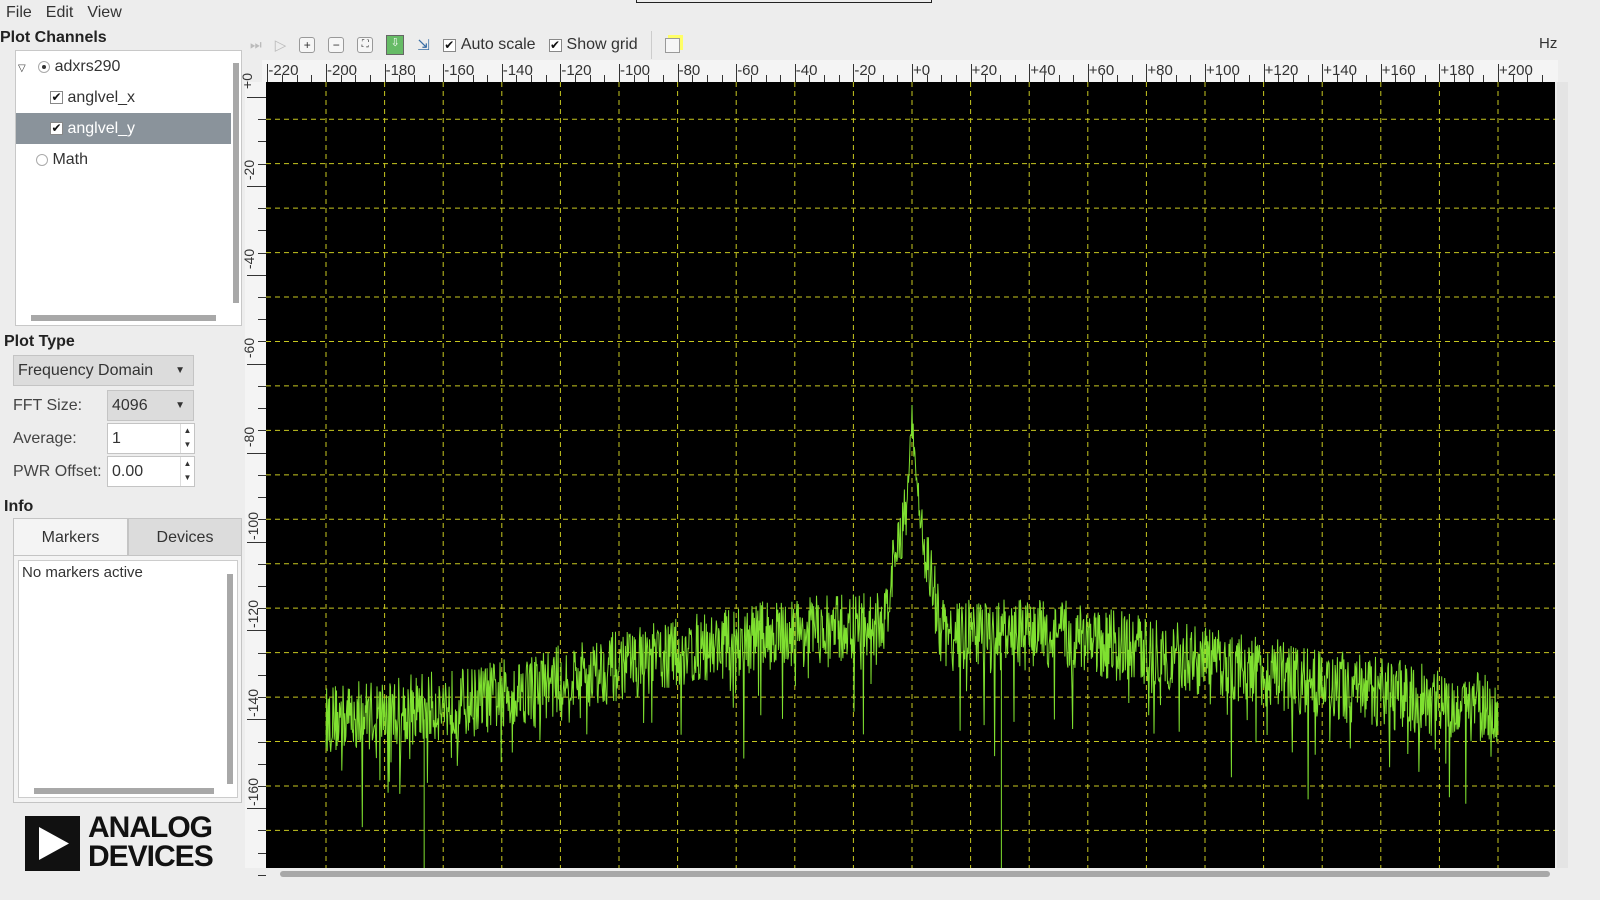 The height and width of the screenshot is (900, 1600). I want to click on analog-devices-logo: ANALOG DEVICES, so click(119, 844).